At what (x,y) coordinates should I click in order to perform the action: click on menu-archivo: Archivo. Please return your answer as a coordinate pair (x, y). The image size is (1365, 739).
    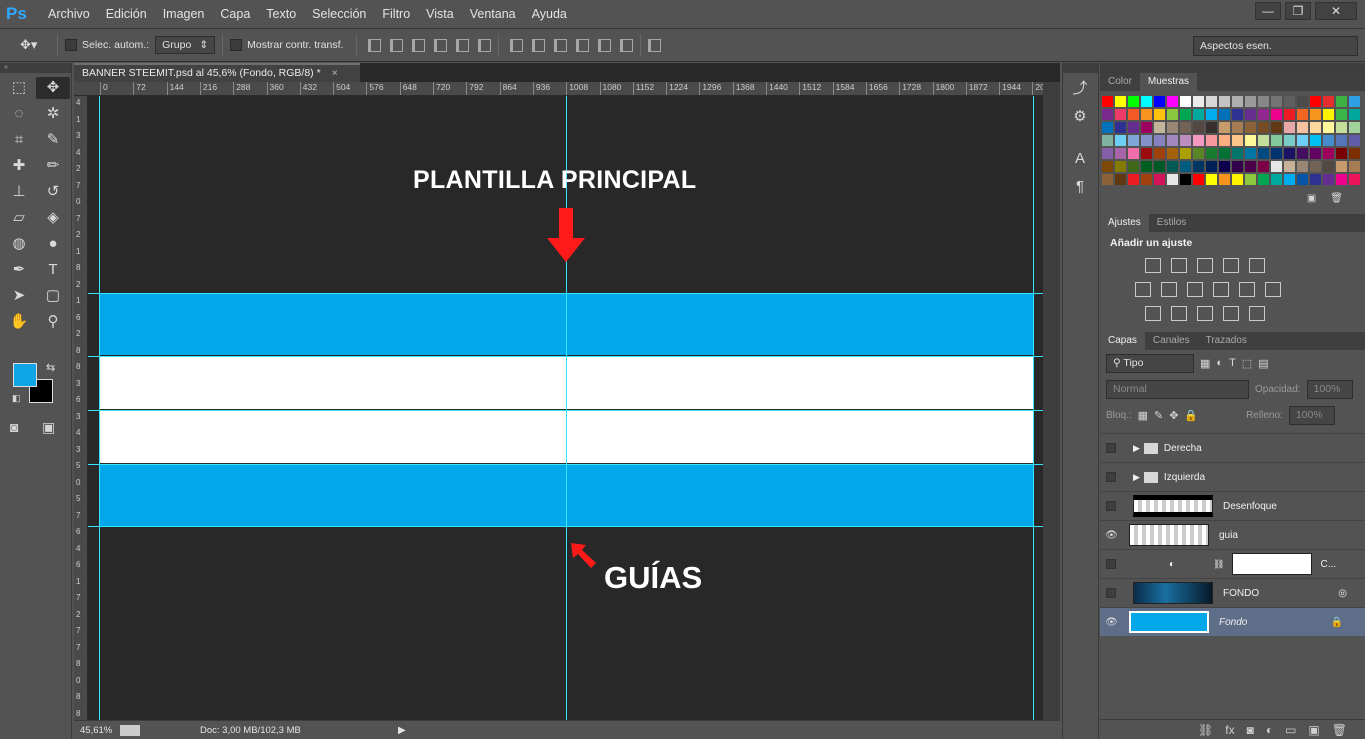
    Looking at the image, I should click on (69, 14).